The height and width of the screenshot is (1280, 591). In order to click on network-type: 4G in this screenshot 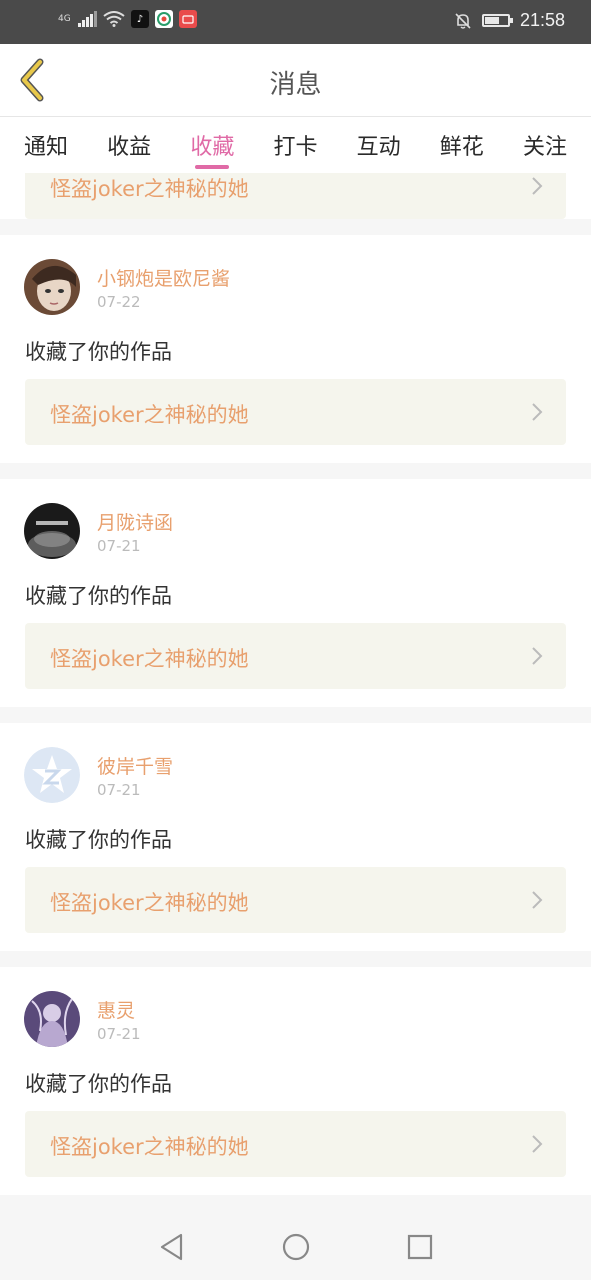, I will do `click(64, 18)`.